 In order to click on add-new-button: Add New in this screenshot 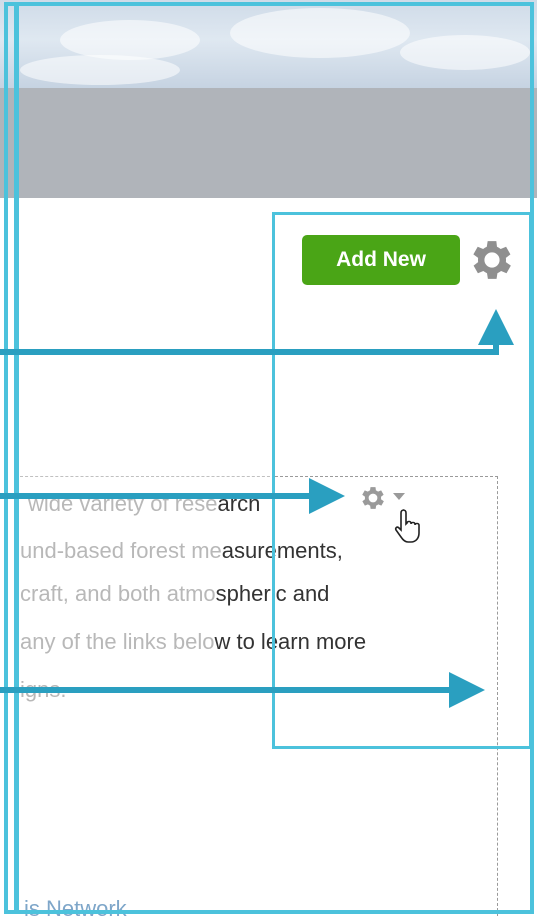, I will do `click(381, 260)`.